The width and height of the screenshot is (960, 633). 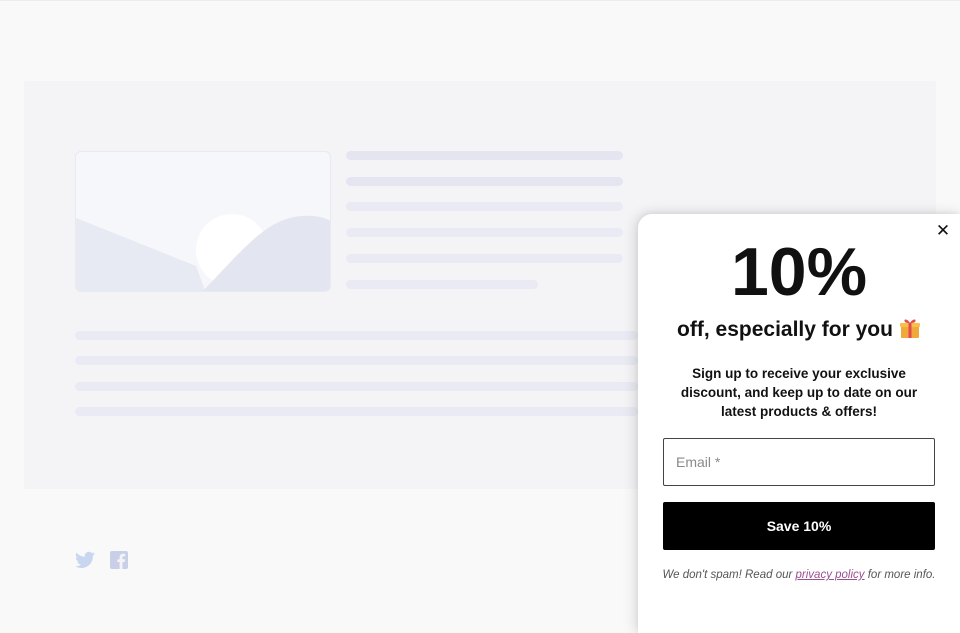 What do you see at coordinates (799, 526) in the screenshot?
I see `save-10-button: Save 10%` at bounding box center [799, 526].